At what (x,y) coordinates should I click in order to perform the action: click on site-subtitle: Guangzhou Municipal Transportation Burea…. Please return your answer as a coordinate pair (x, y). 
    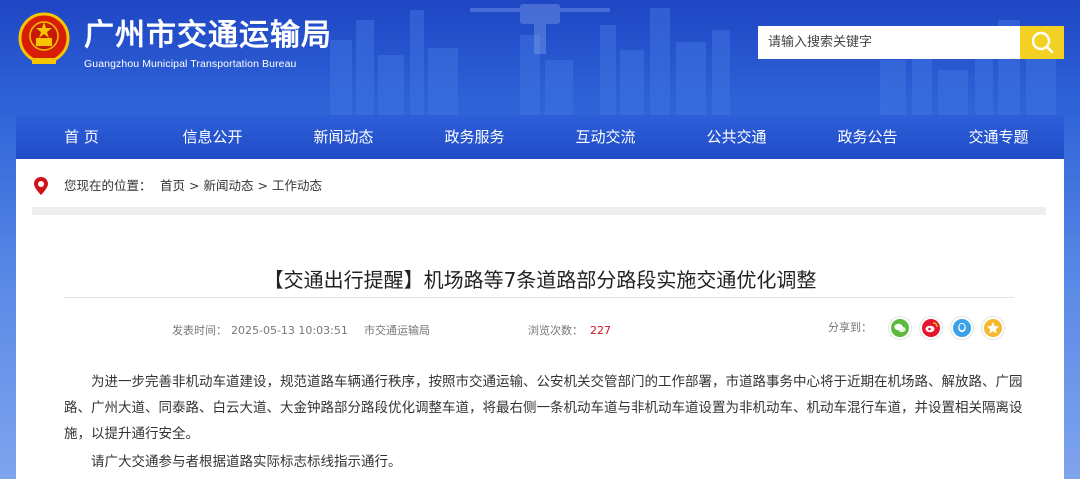
    Looking at the image, I should click on (190, 64).